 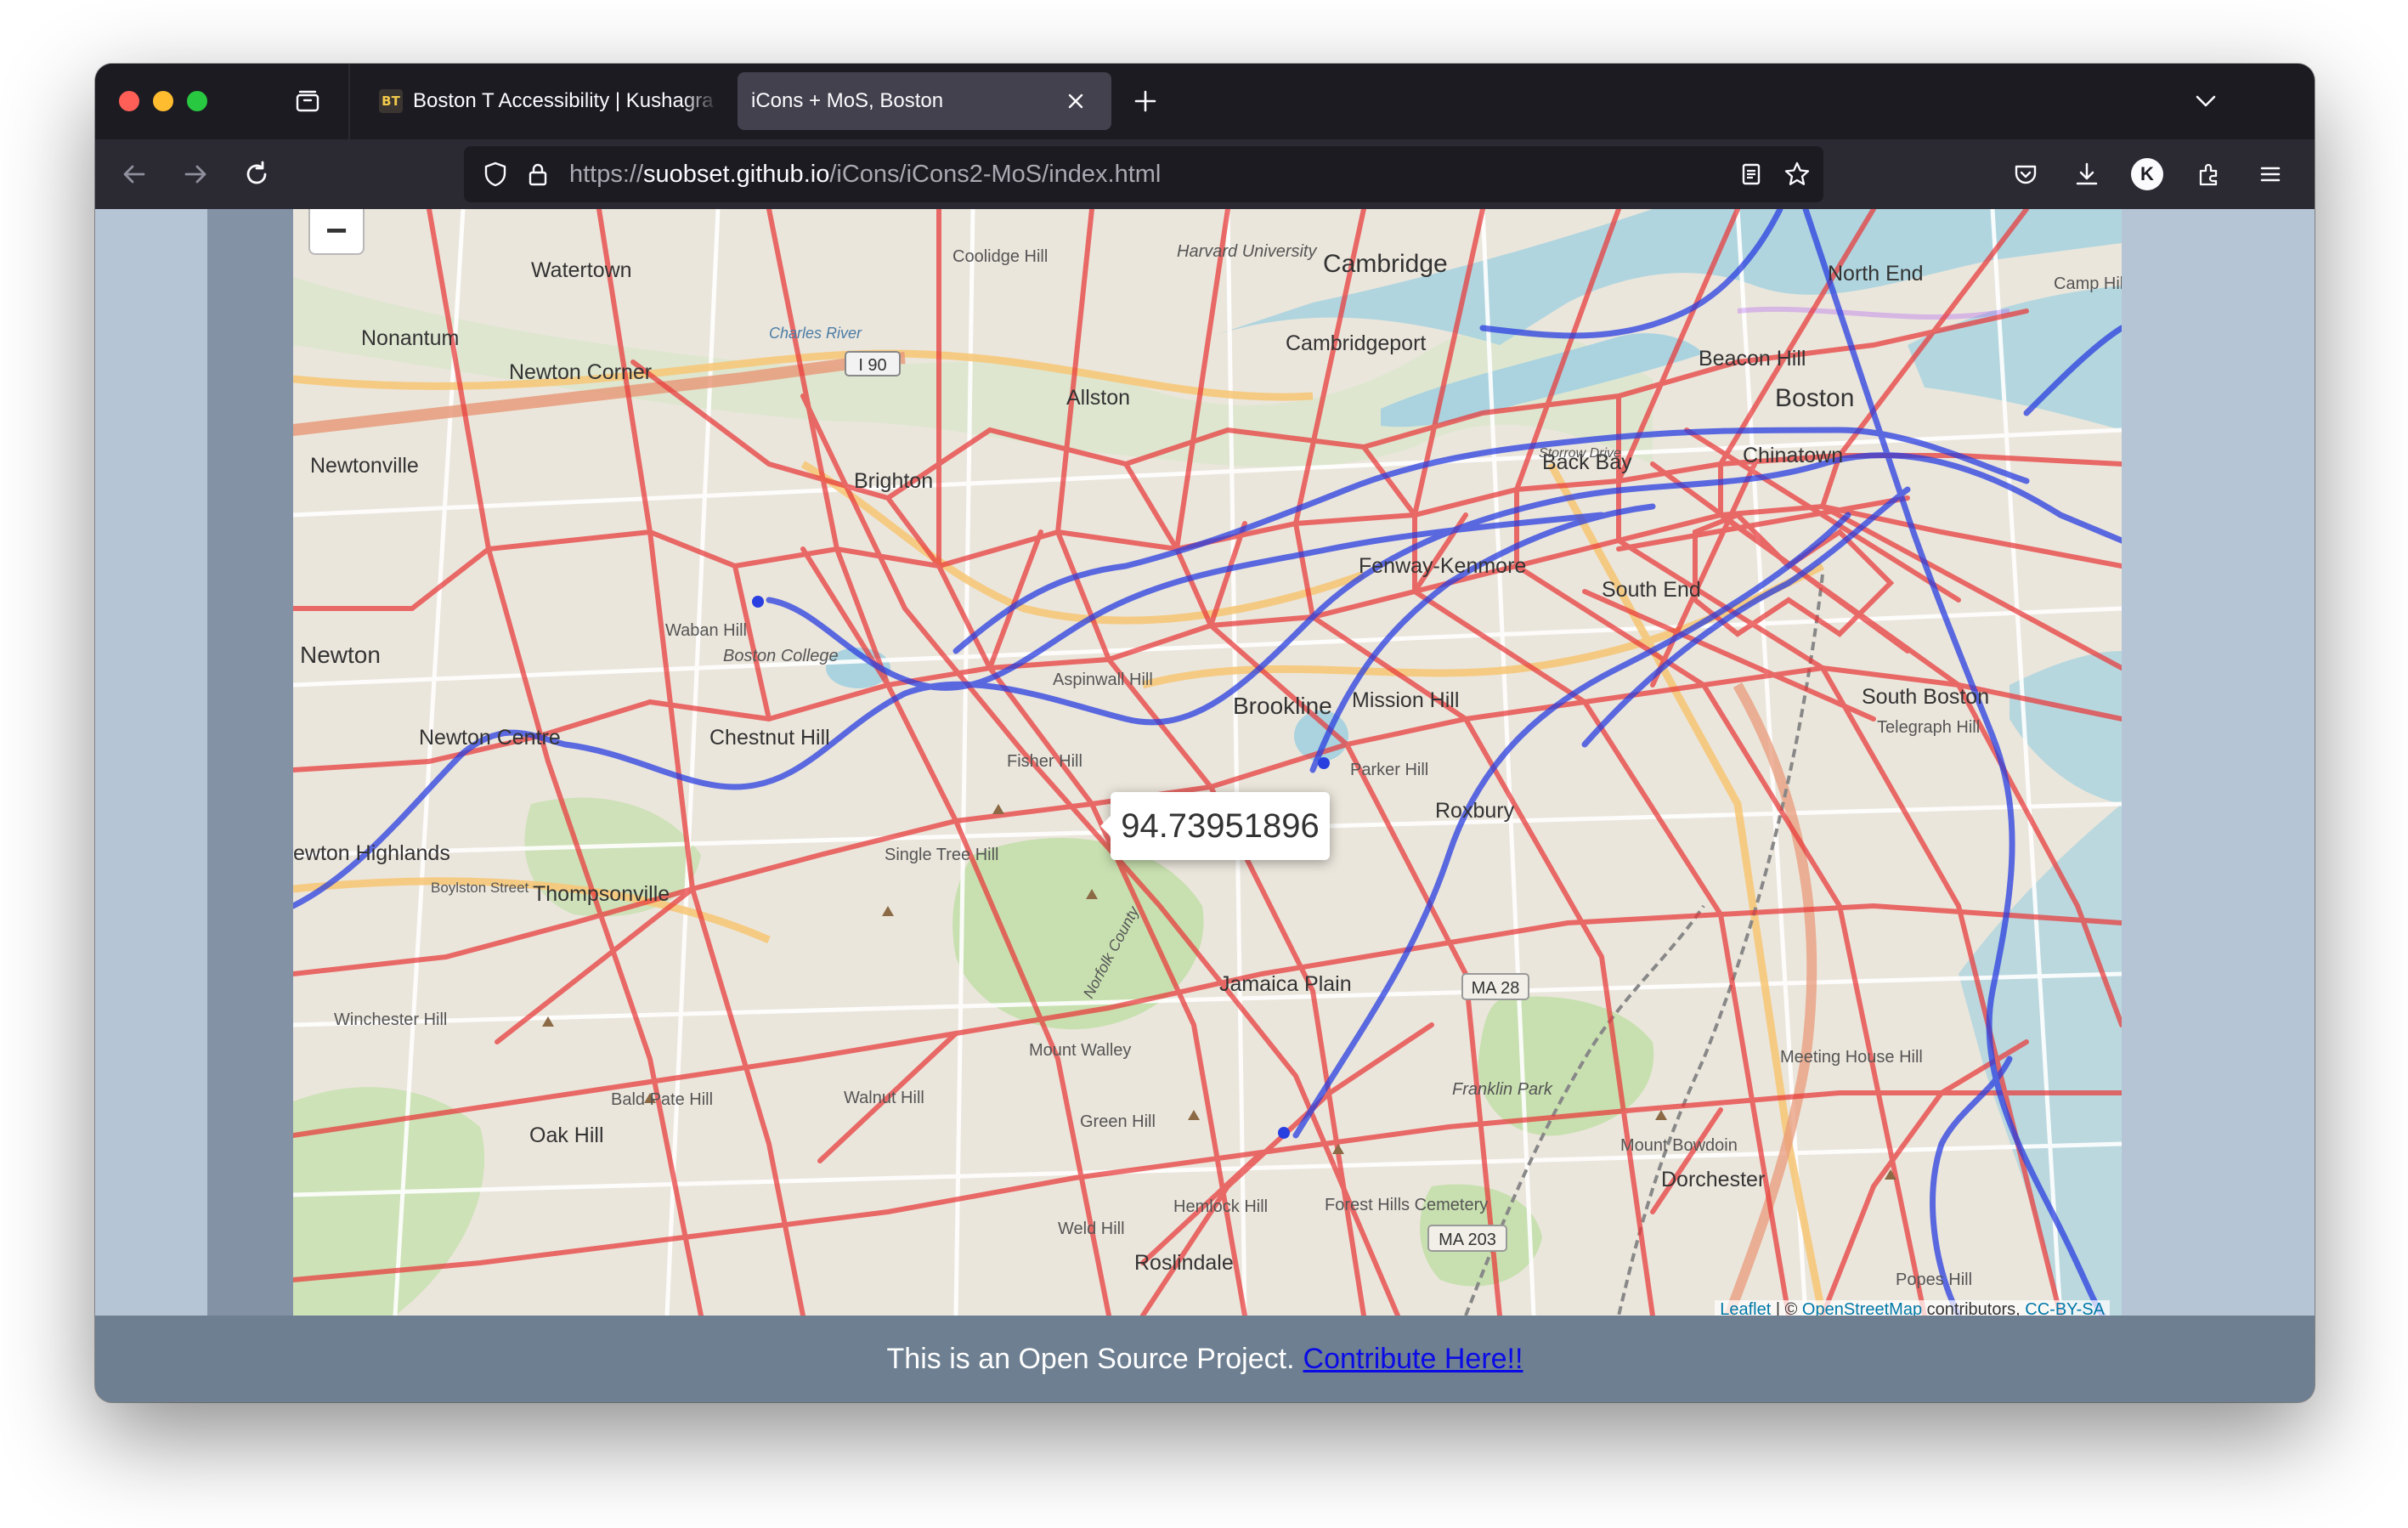 I want to click on tab-list-icon, so click(x=2205, y=101).